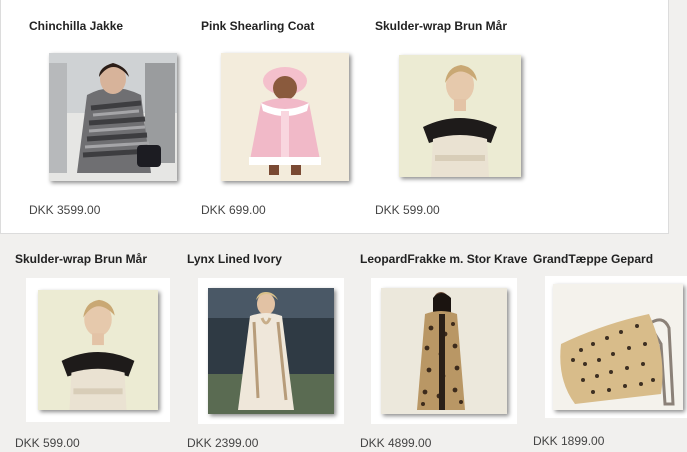  Describe the element at coordinates (234, 259) in the screenshot. I see `product-name: Lynx Lined Ivory` at that location.